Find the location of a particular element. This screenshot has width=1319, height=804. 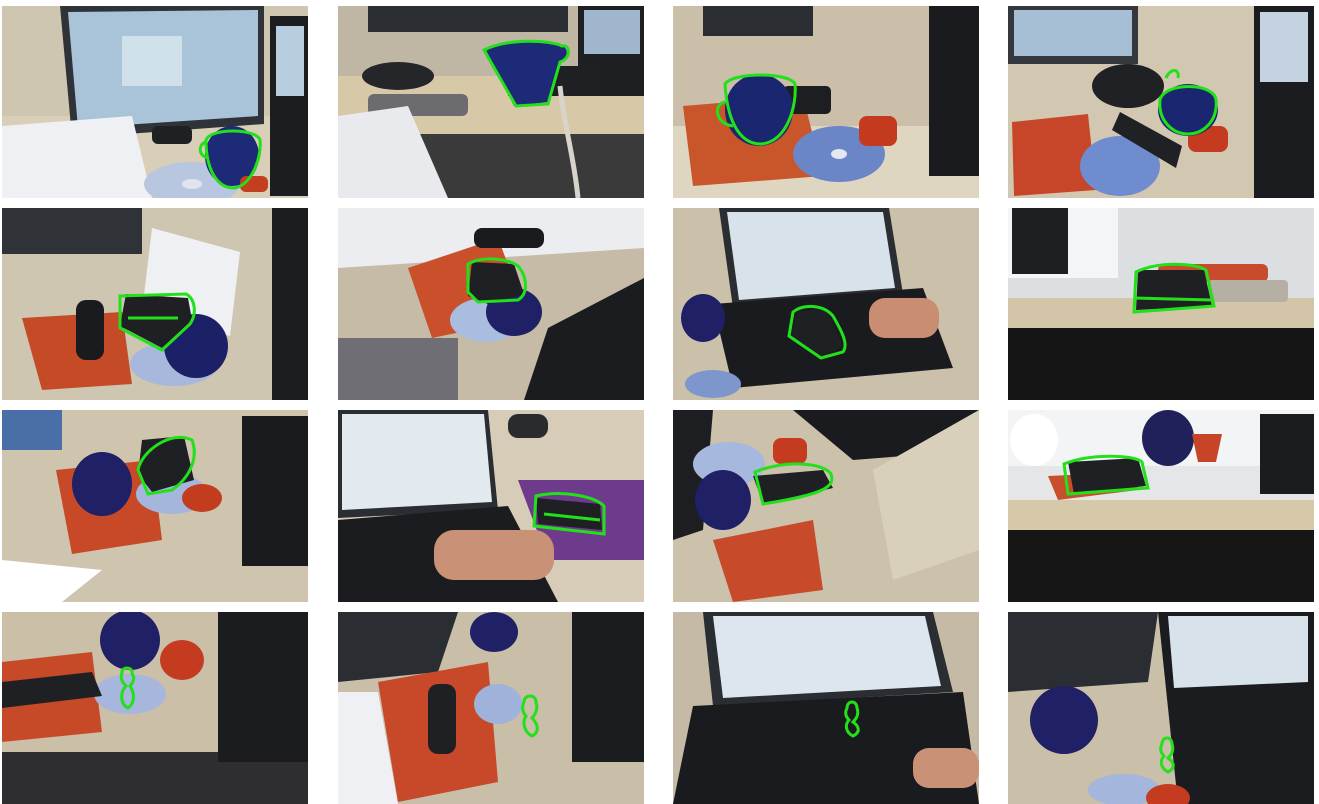

photo-tile-r1-c2 is located at coordinates (491, 102).